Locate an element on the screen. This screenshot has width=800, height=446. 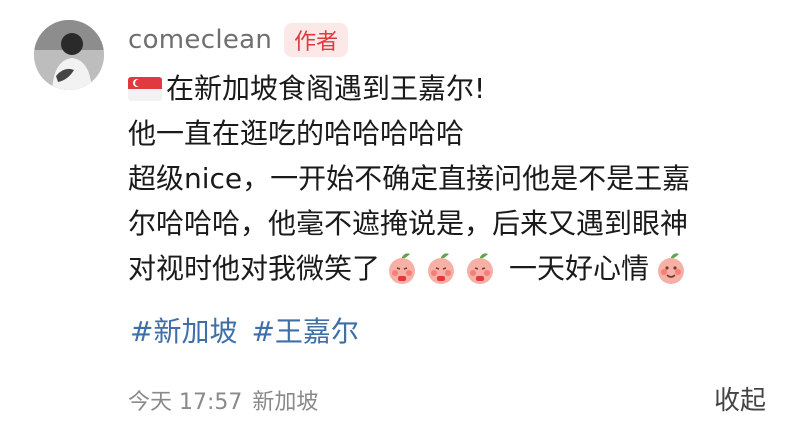
collapse-button: 收起 is located at coordinates (740, 398).